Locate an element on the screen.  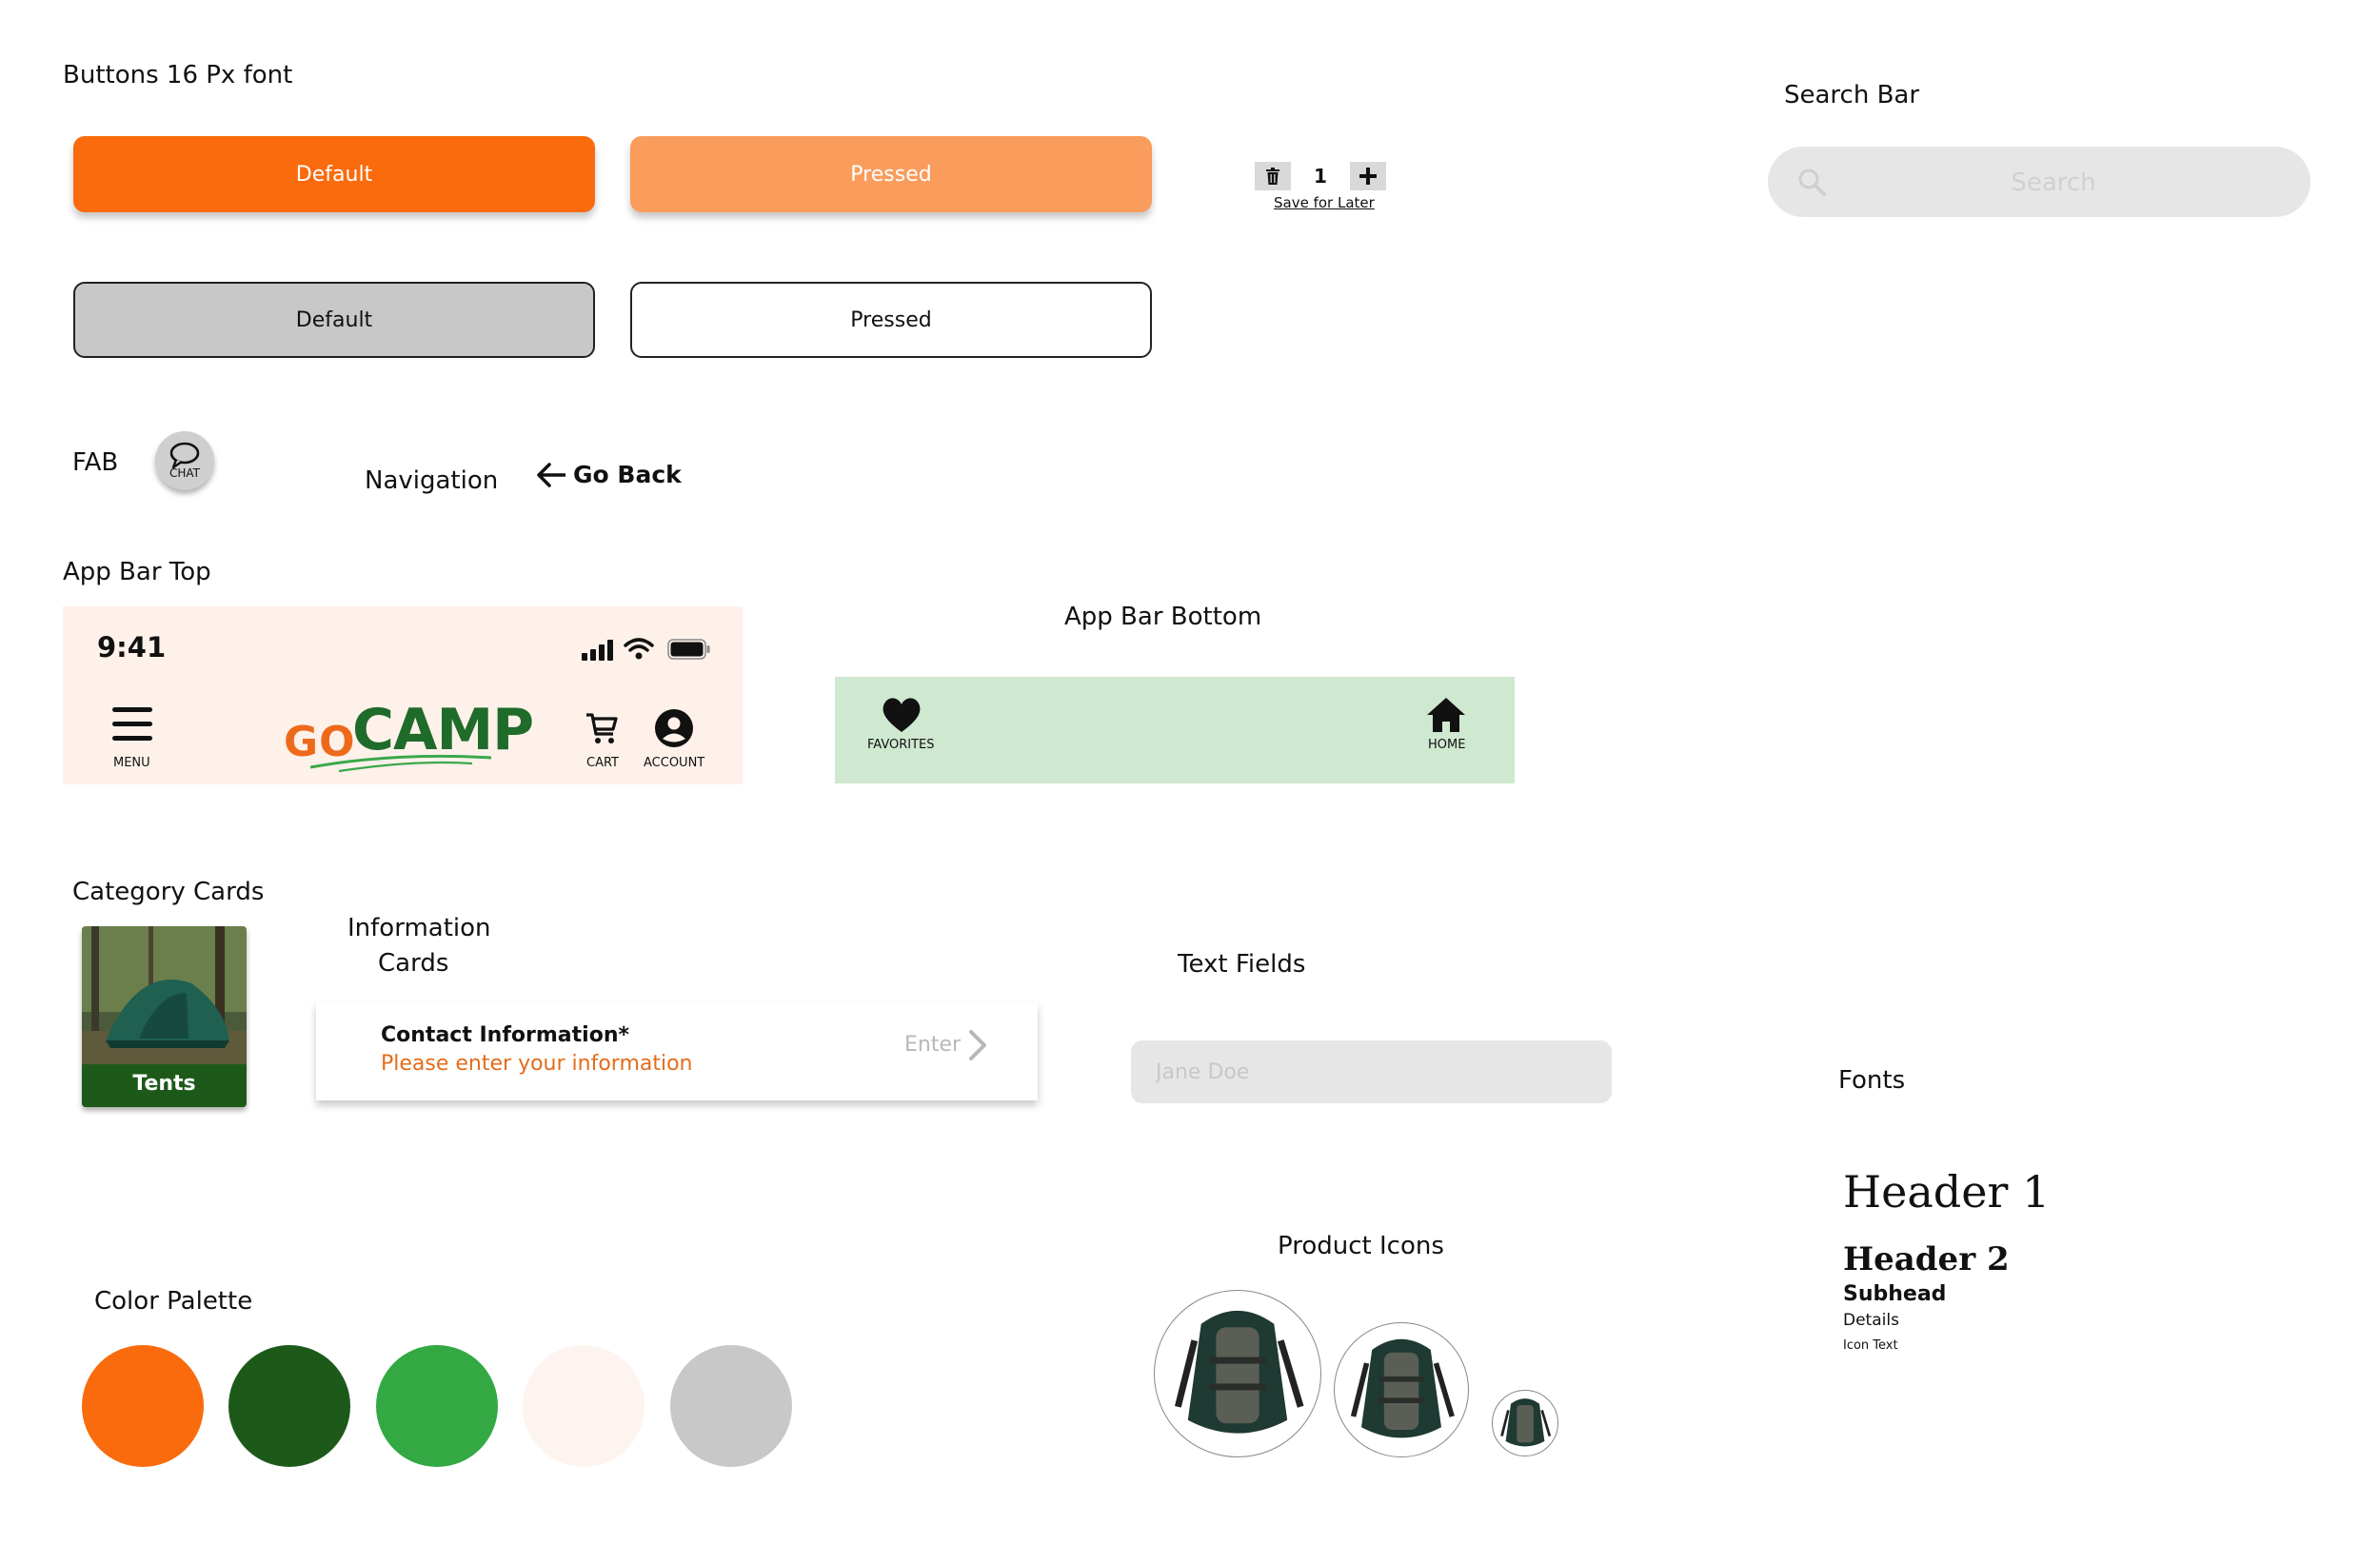
swatch-orange is located at coordinates (143, 1406).